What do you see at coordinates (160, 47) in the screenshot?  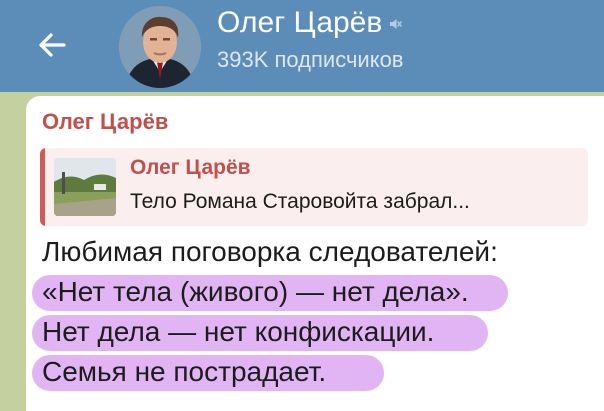 I see `channel-avatar` at bounding box center [160, 47].